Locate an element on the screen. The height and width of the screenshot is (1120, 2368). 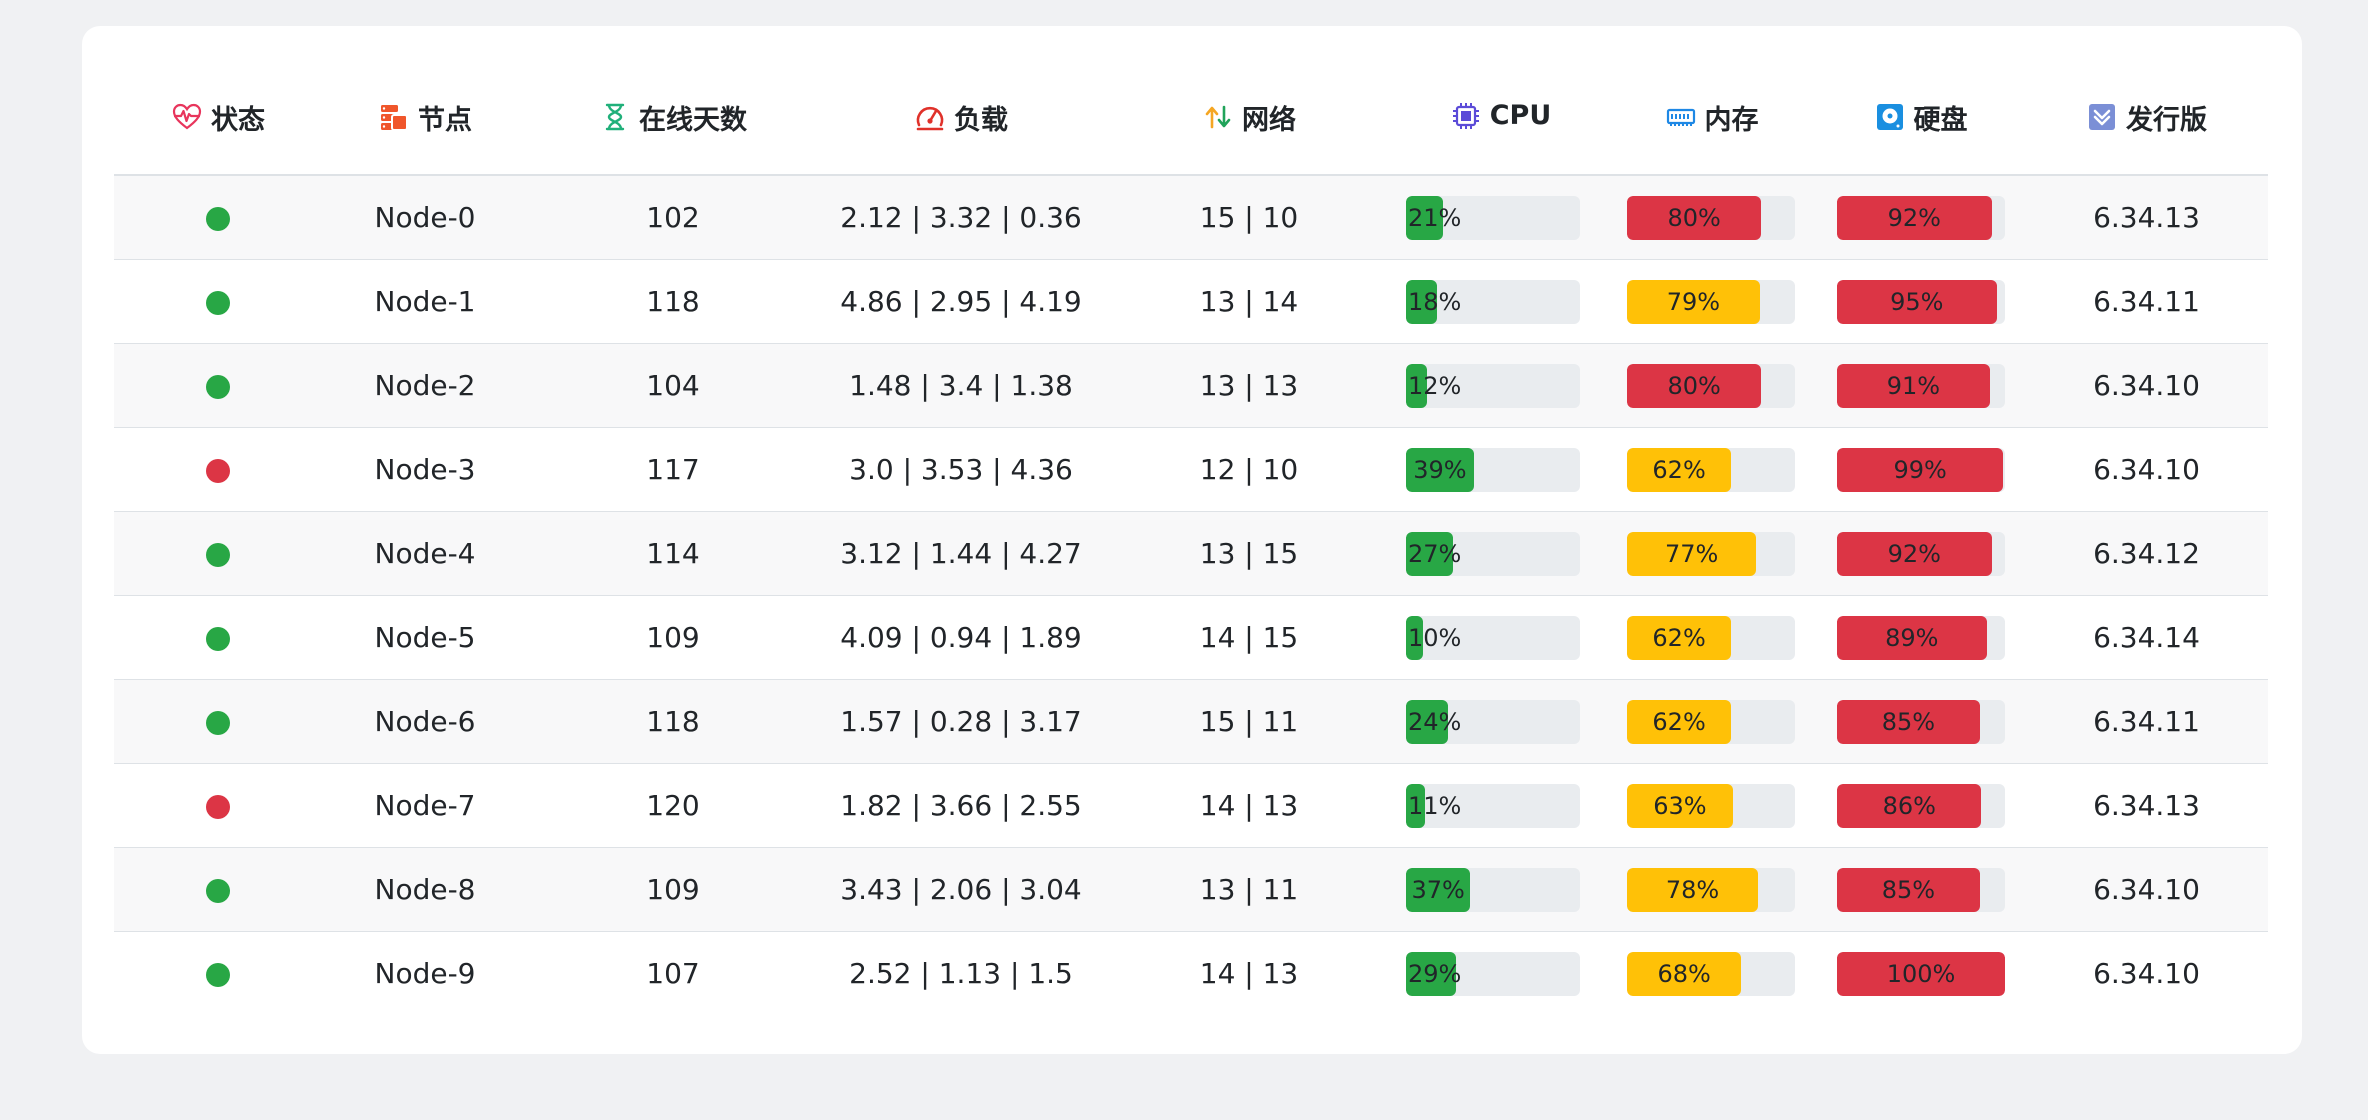
disk-usage-bar-label: 91% is located at coordinates (1913, 385).